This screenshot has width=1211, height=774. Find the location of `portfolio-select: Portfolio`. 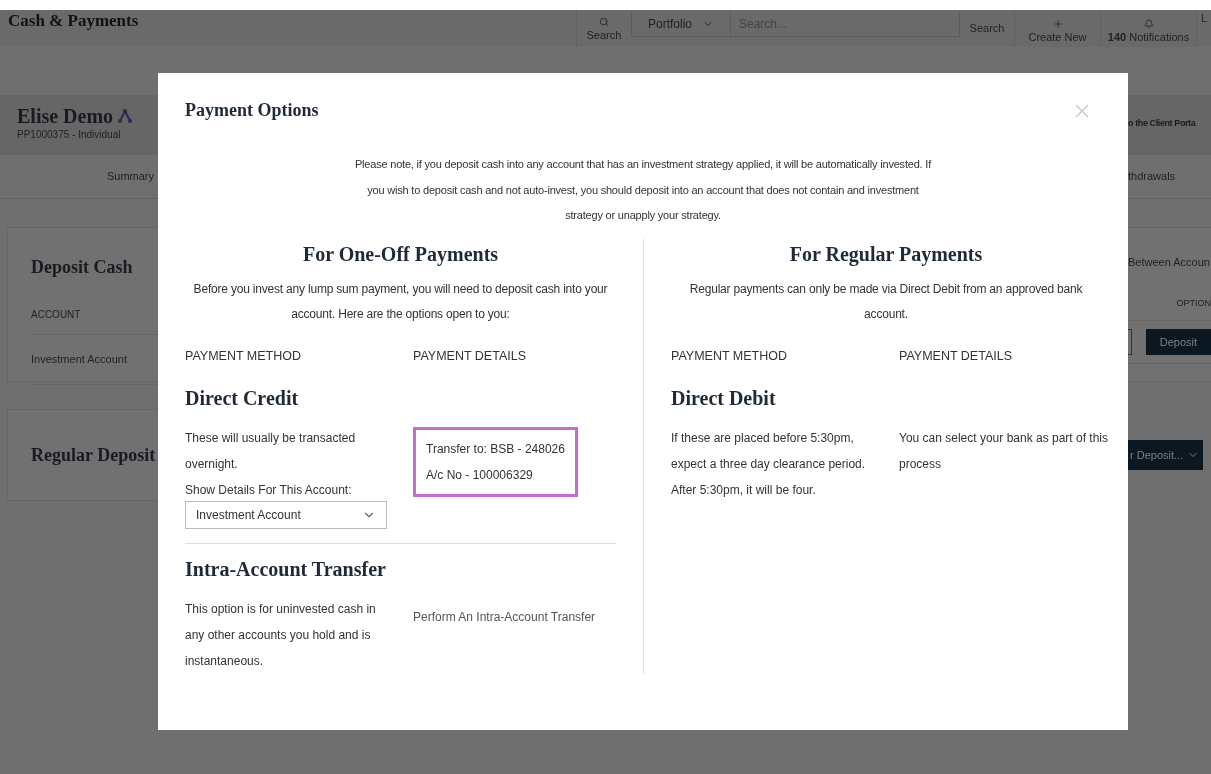

portfolio-select: Portfolio is located at coordinates (680, 24).